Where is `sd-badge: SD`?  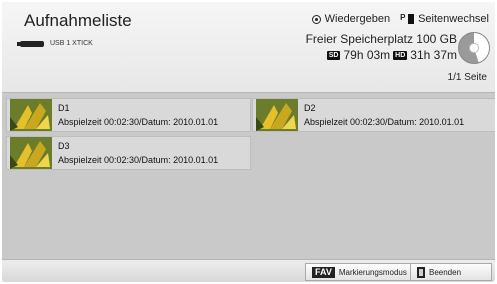
sd-badge: SD is located at coordinates (333, 55).